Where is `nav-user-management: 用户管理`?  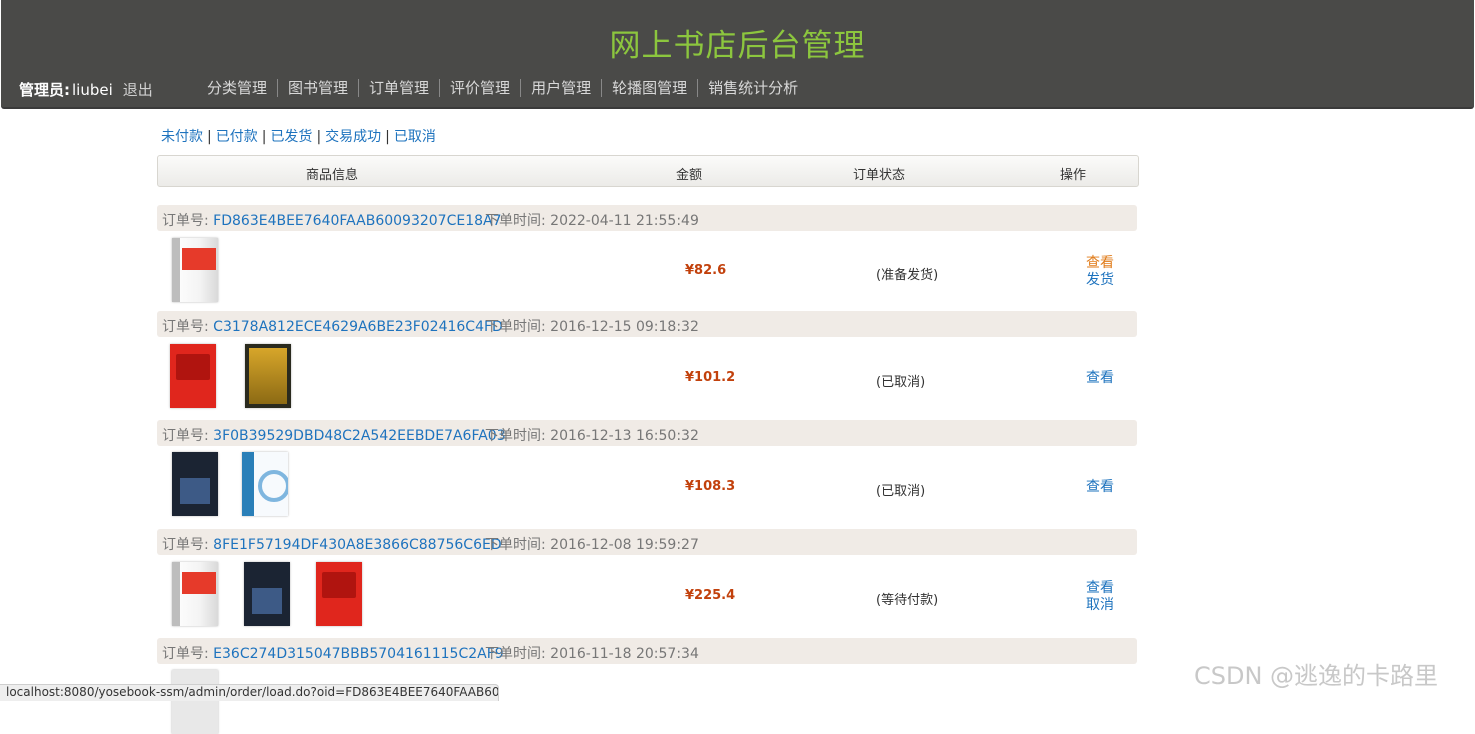
nav-user-management: 用户管理 is located at coordinates (560, 88).